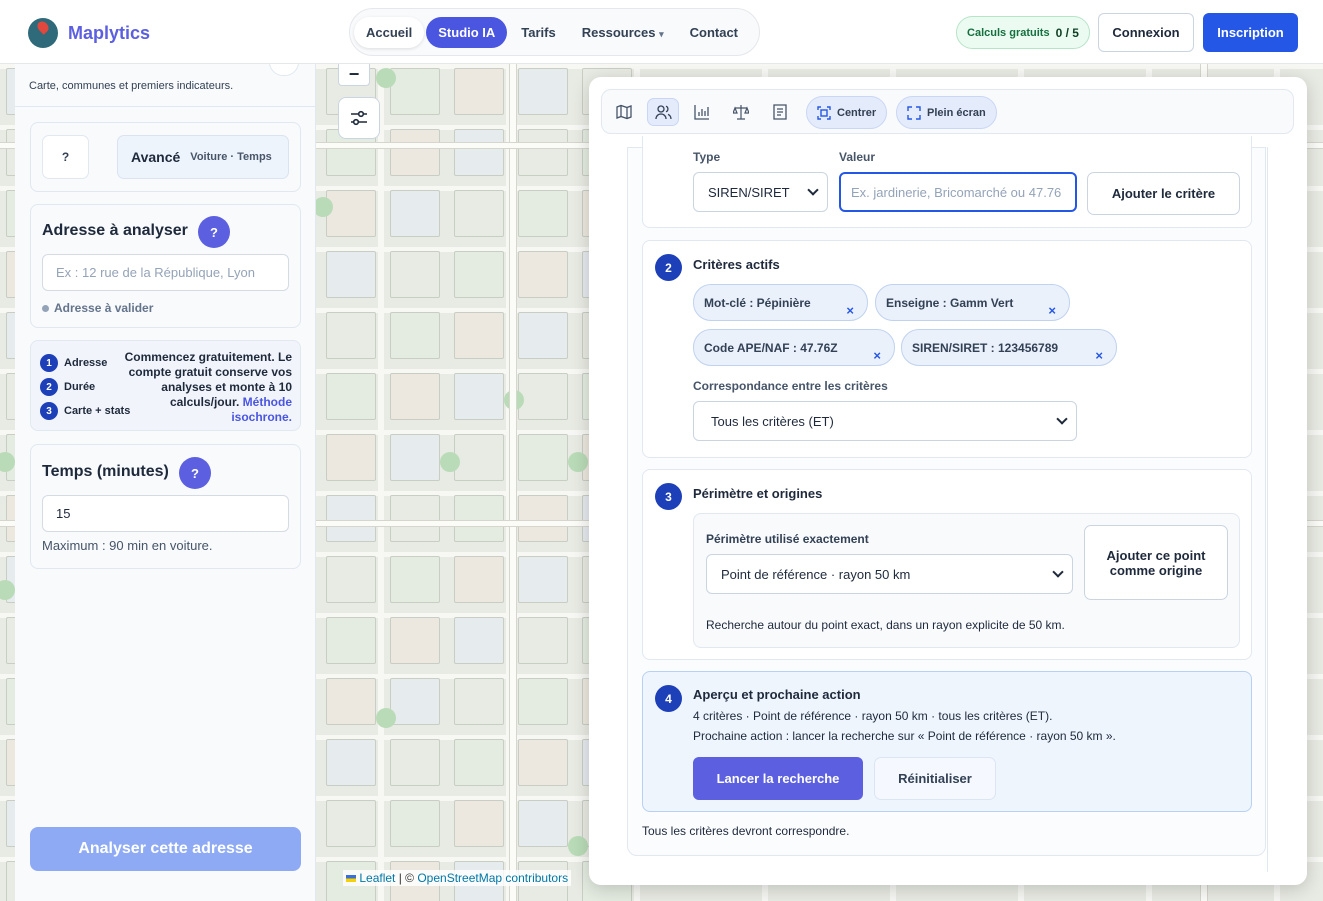 The width and height of the screenshot is (1323, 901). What do you see at coordinates (214, 232) in the screenshot?
I see `address-help-button: ?` at bounding box center [214, 232].